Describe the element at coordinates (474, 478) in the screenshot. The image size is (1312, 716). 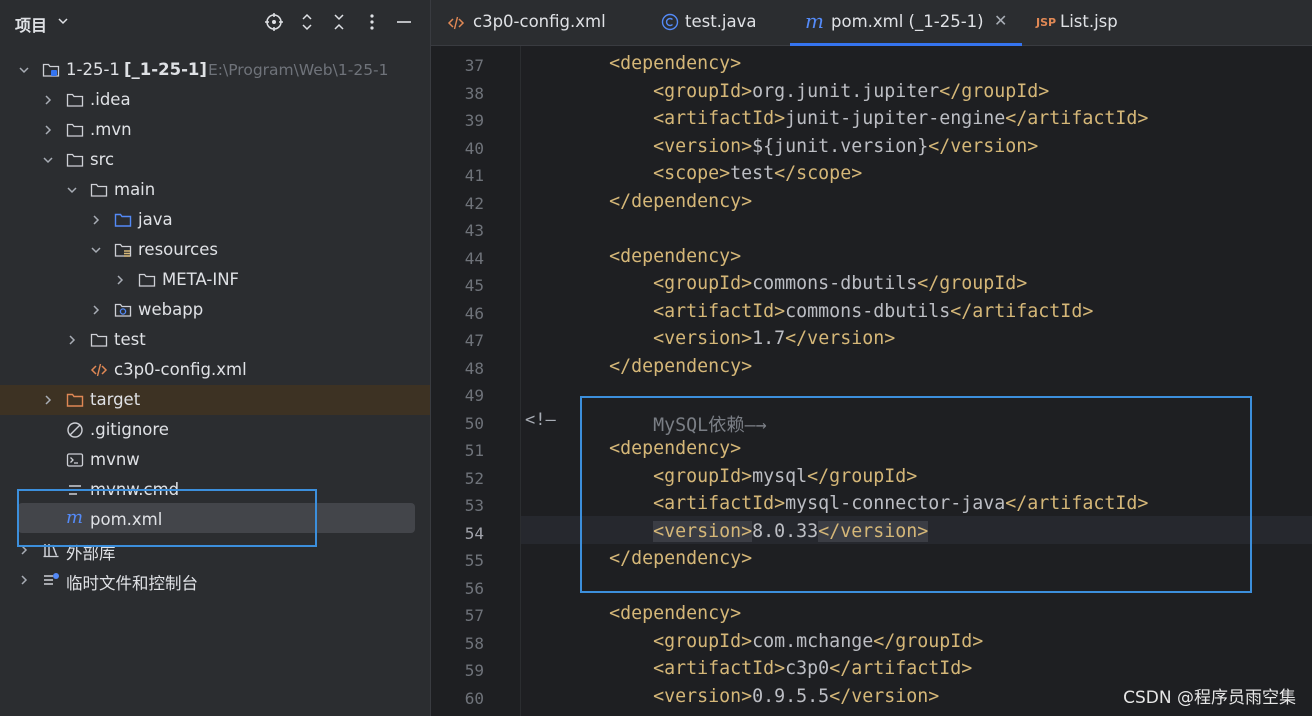
I see `line-number: 52` at that location.